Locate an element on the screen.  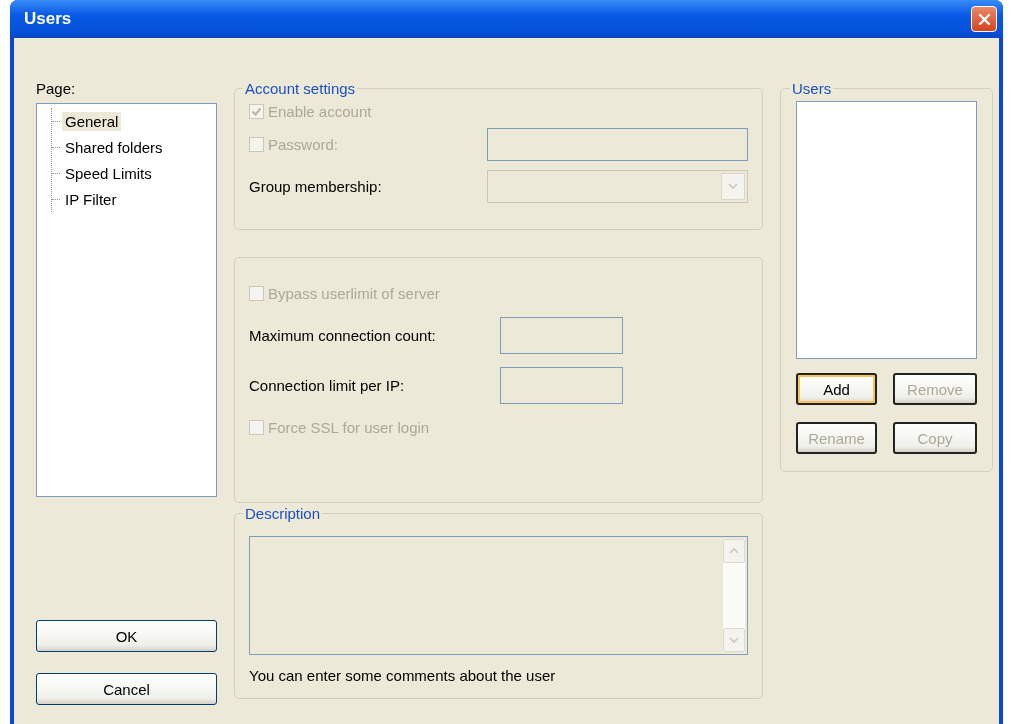
dialog-button: OK is located at coordinates (126, 636).